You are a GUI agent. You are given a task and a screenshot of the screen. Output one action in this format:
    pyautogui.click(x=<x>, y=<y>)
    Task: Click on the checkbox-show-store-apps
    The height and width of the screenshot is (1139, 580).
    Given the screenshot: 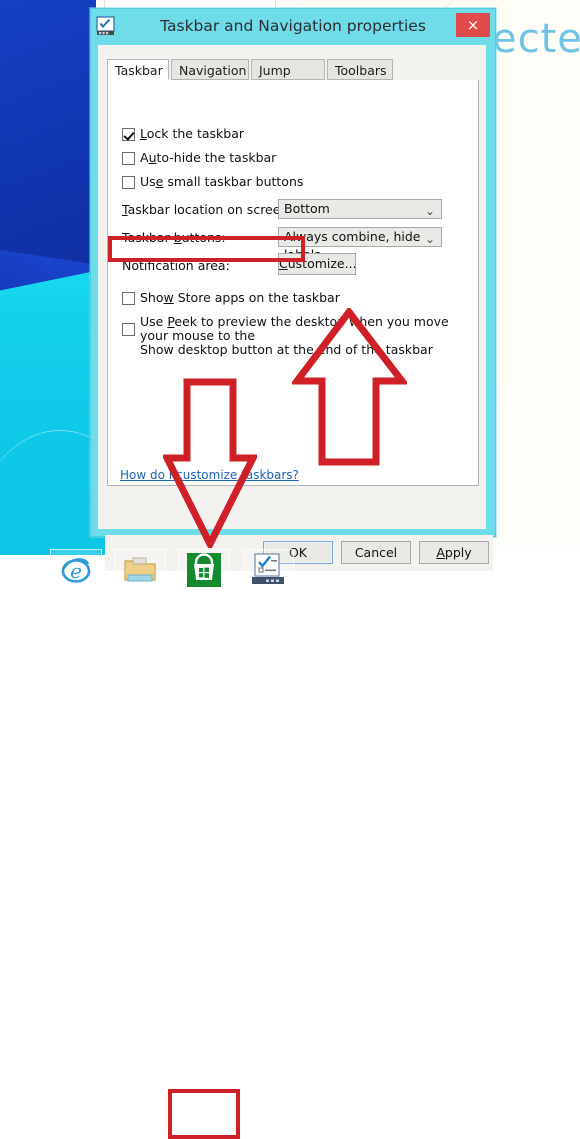 What is the action you would take?
    pyautogui.click(x=128, y=298)
    